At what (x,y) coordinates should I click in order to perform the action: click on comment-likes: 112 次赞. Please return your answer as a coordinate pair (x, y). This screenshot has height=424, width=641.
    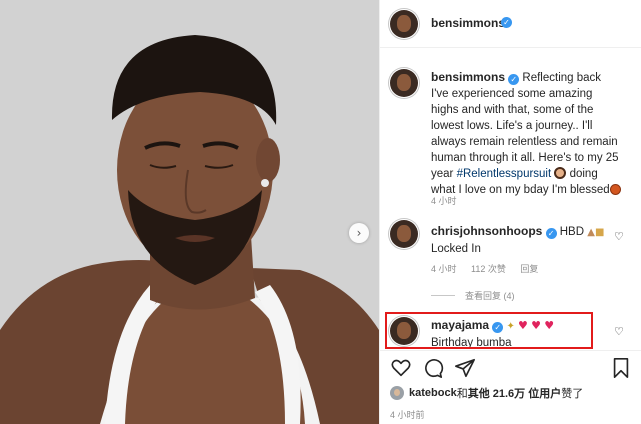
    Looking at the image, I should click on (488, 269).